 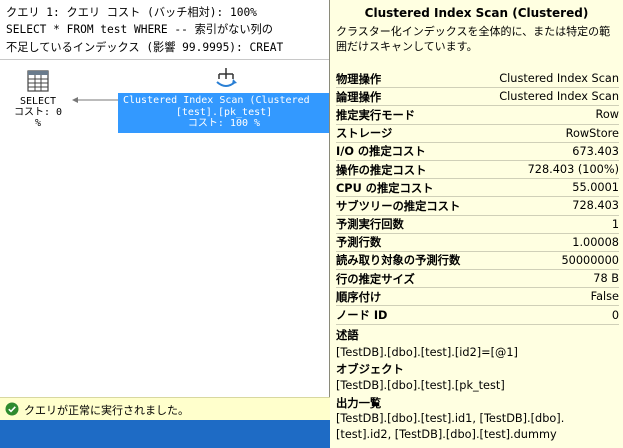 I want to click on property-row: サブツリーの推定コスト 728.403, so click(x=477, y=206).